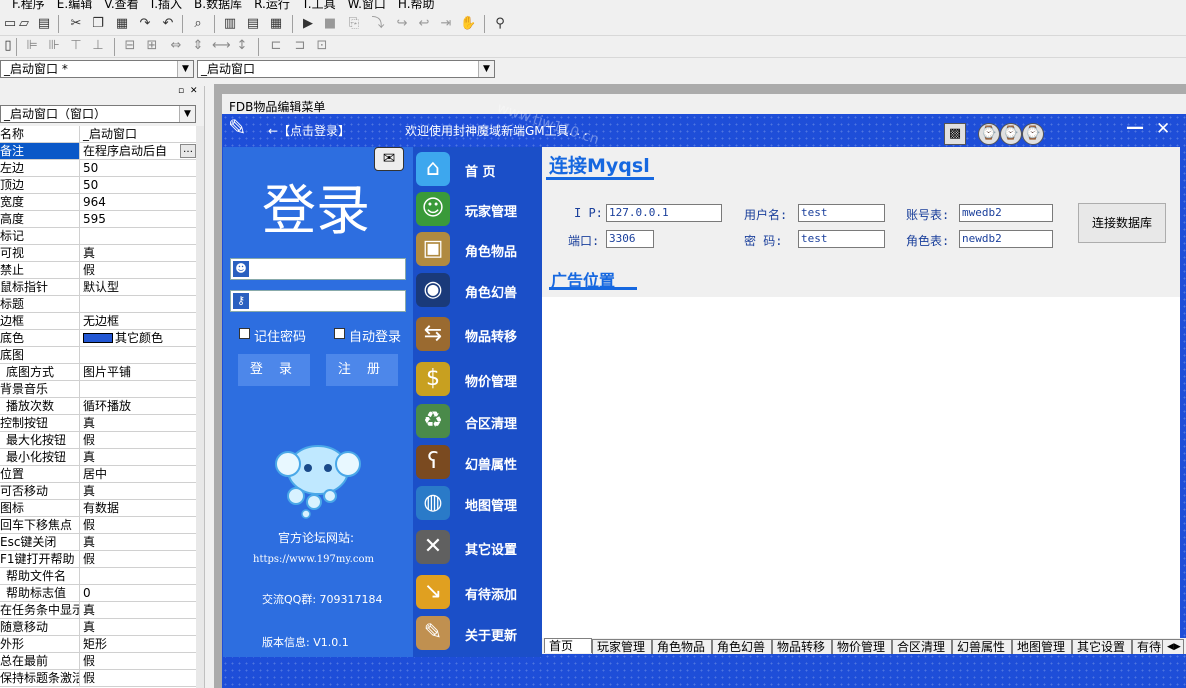 This screenshot has height=688, width=1186. I want to click on property-value: 默认型, so click(138, 287).